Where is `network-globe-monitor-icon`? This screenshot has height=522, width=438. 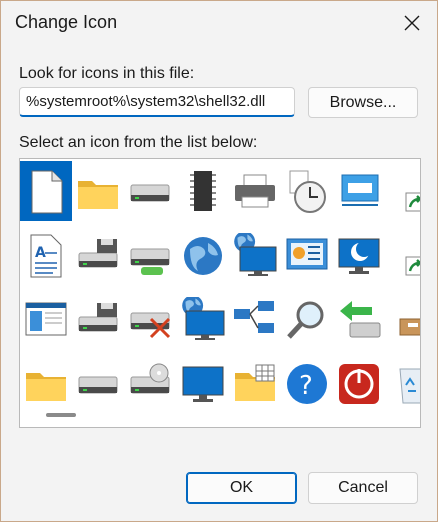 network-globe-monitor-icon is located at coordinates (255, 254).